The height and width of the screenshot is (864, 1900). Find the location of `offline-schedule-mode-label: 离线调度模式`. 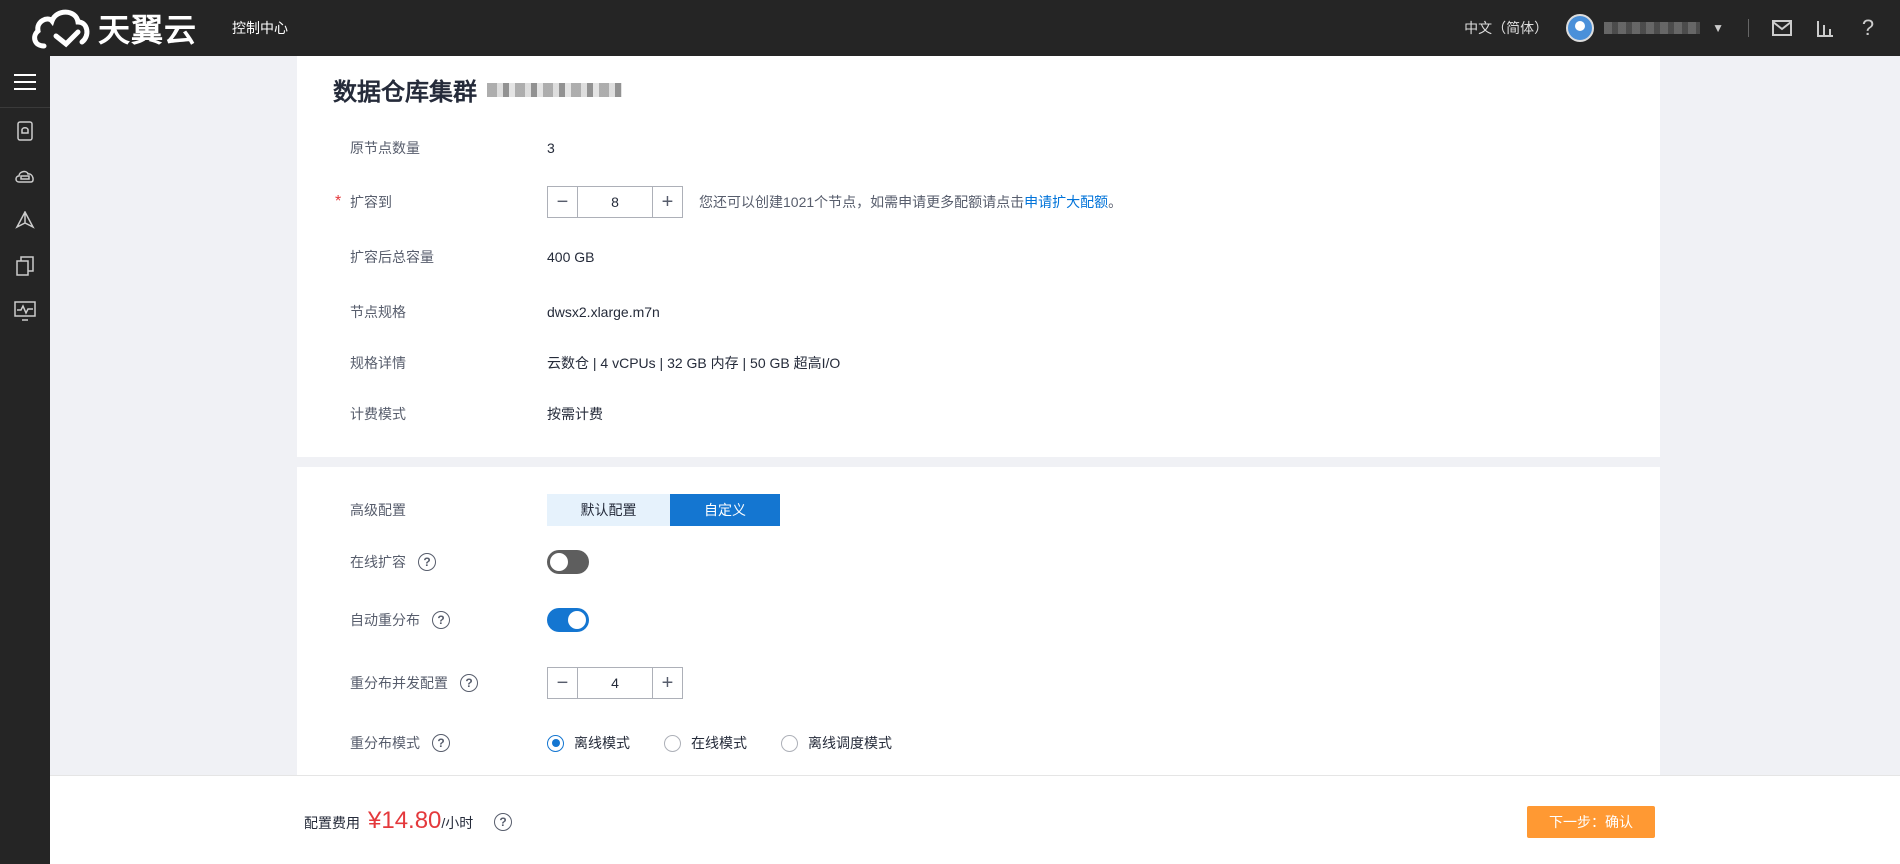

offline-schedule-mode-label: 离线调度模式 is located at coordinates (850, 743).